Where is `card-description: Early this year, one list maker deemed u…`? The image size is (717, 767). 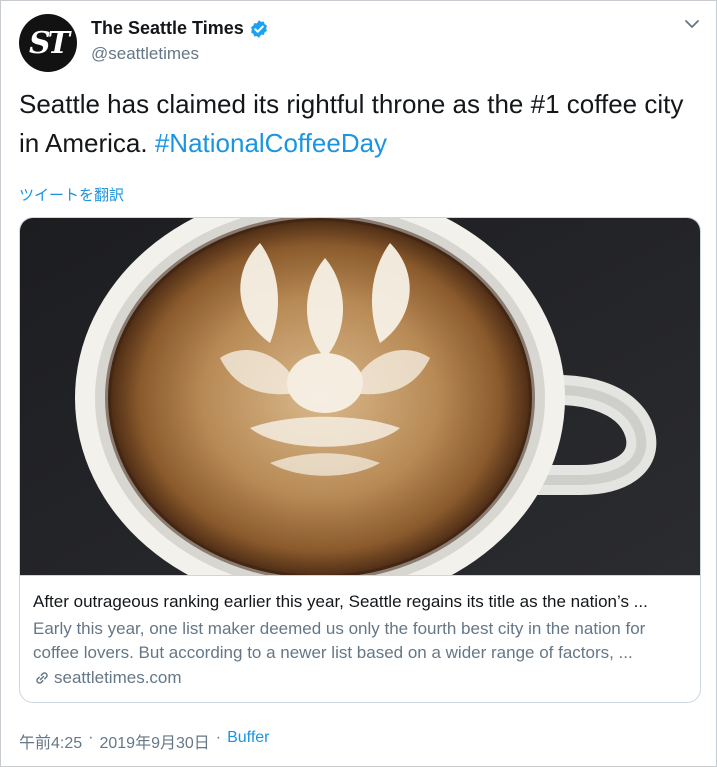 card-description: Early this year, one list maker deemed u… is located at coordinates (339, 640).